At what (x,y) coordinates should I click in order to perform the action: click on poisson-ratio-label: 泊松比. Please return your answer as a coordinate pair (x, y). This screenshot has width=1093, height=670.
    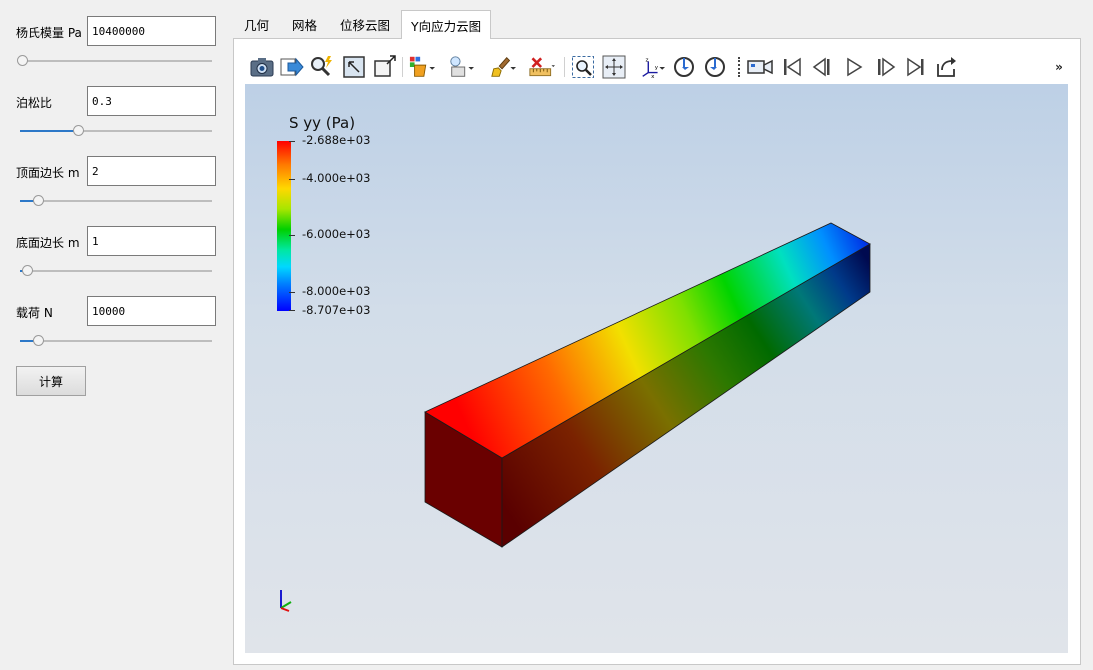
    Looking at the image, I should click on (34, 103).